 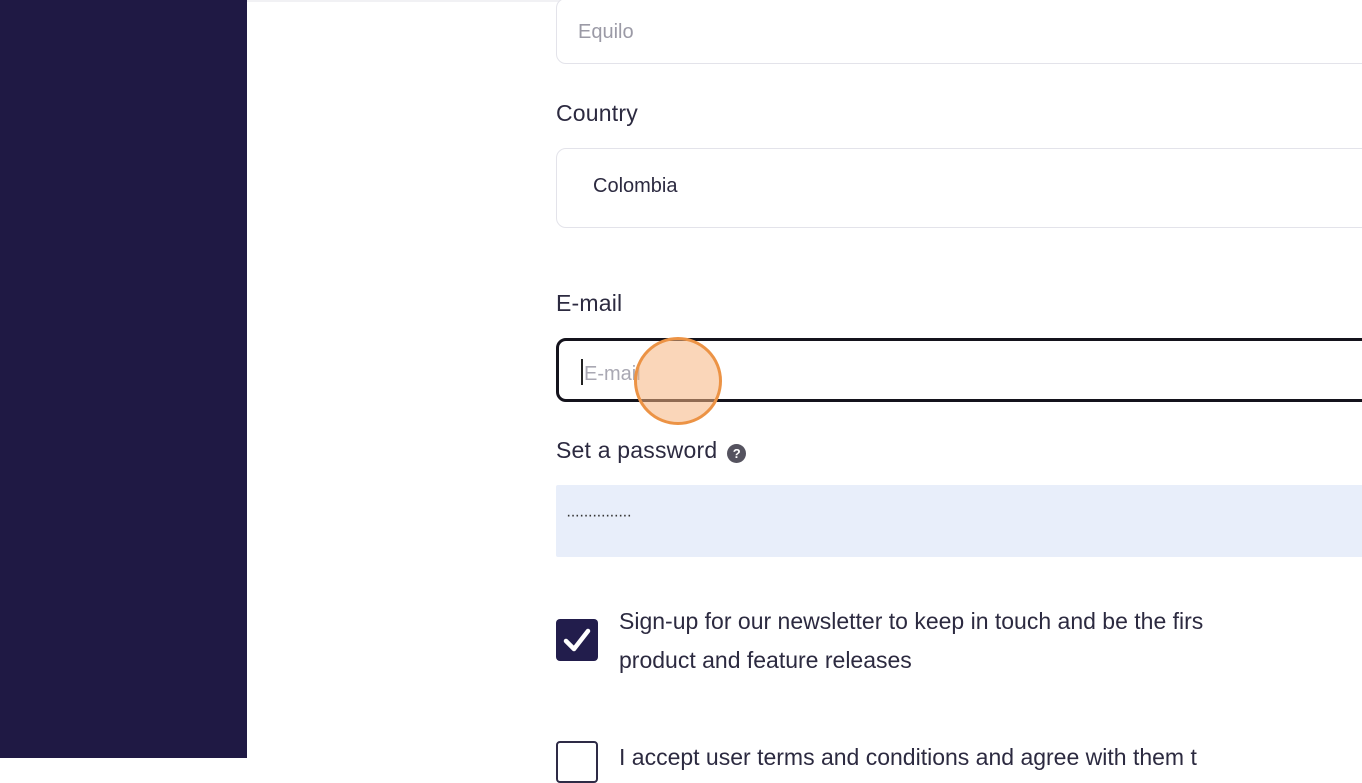 What do you see at coordinates (737, 453) in the screenshot?
I see `question-circle-icon: ?` at bounding box center [737, 453].